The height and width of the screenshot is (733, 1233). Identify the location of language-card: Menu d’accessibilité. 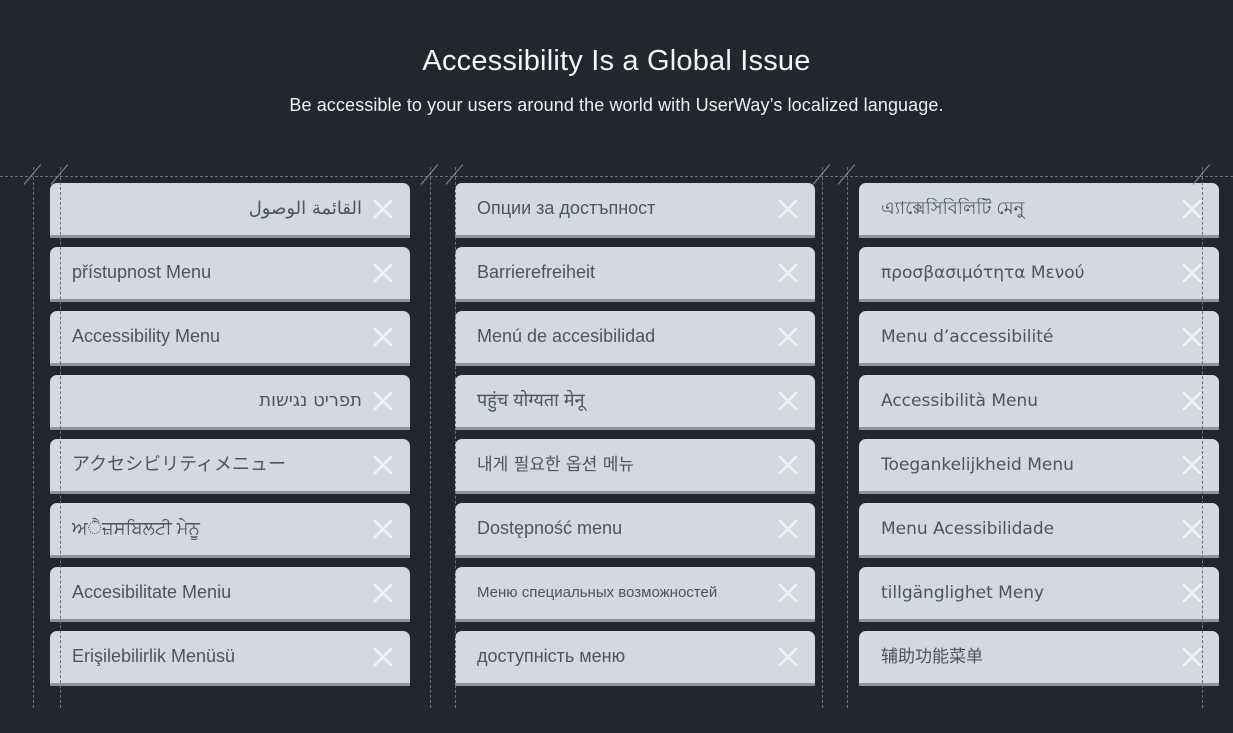
(1039, 337).